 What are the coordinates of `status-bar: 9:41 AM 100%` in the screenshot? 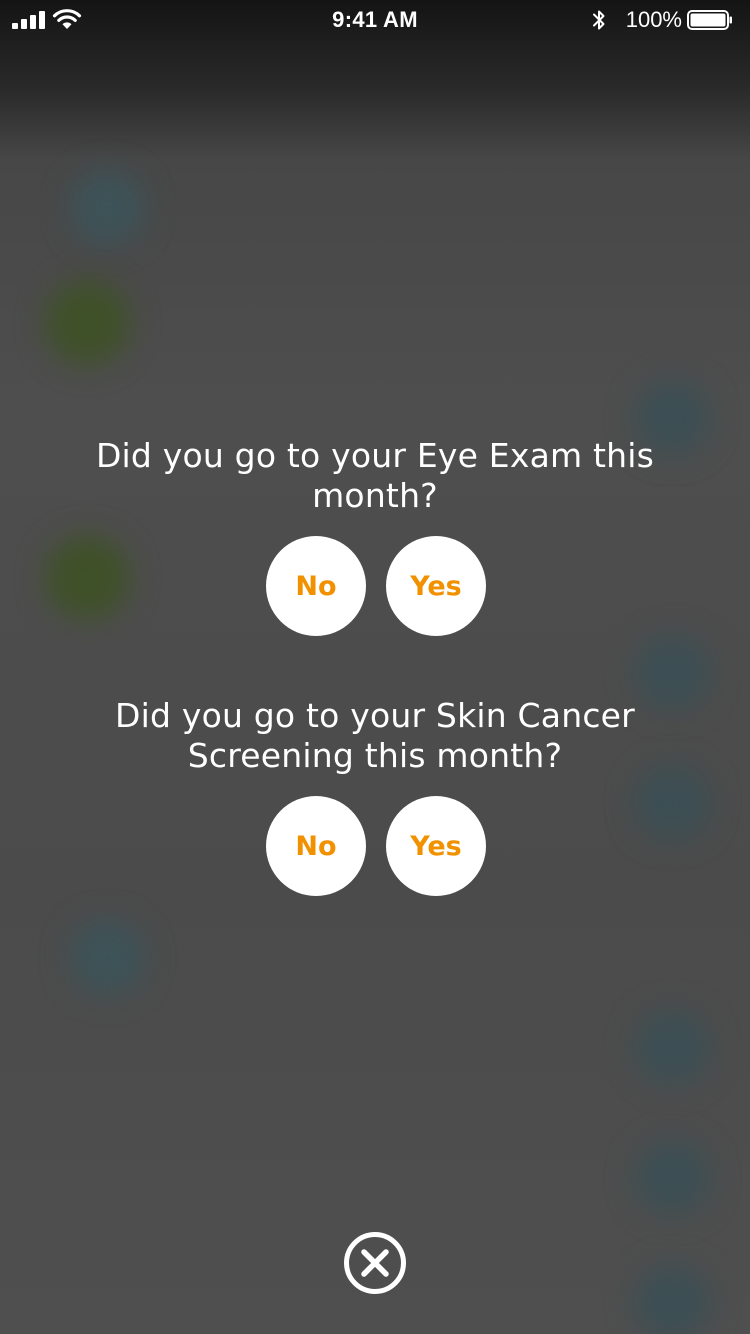 It's located at (375, 20).